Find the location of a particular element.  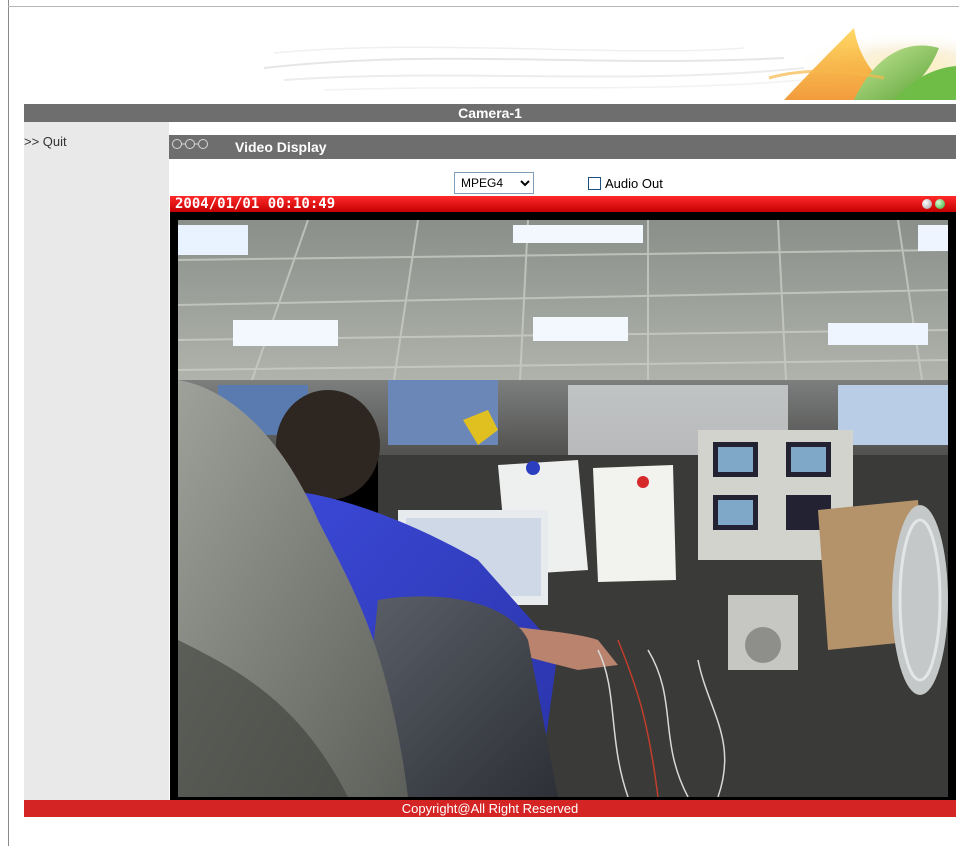

top-frame-border is located at coordinates (483, 6).